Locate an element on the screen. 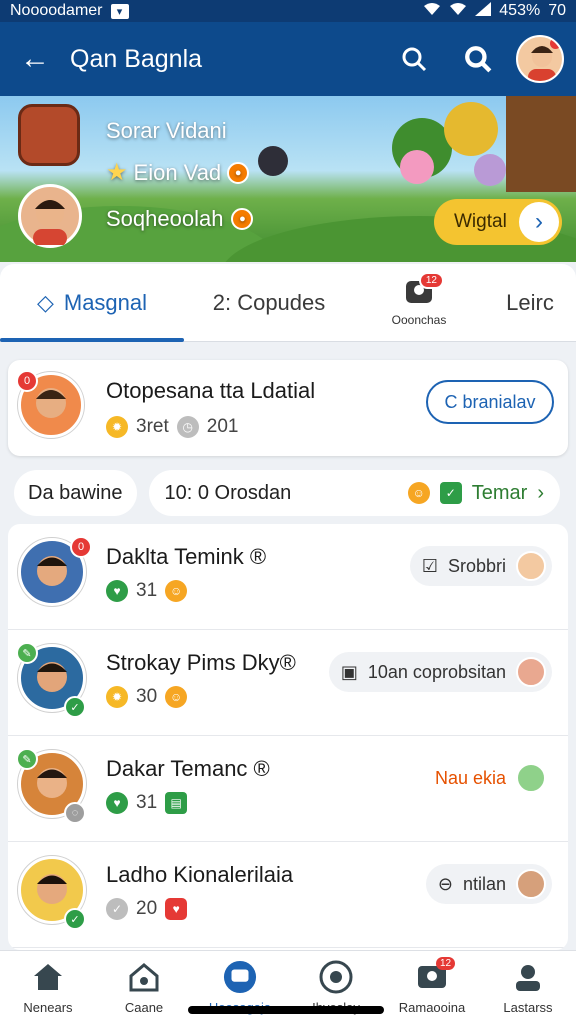 This screenshot has width=576, height=1024. profile-avatar is located at coordinates (540, 59).